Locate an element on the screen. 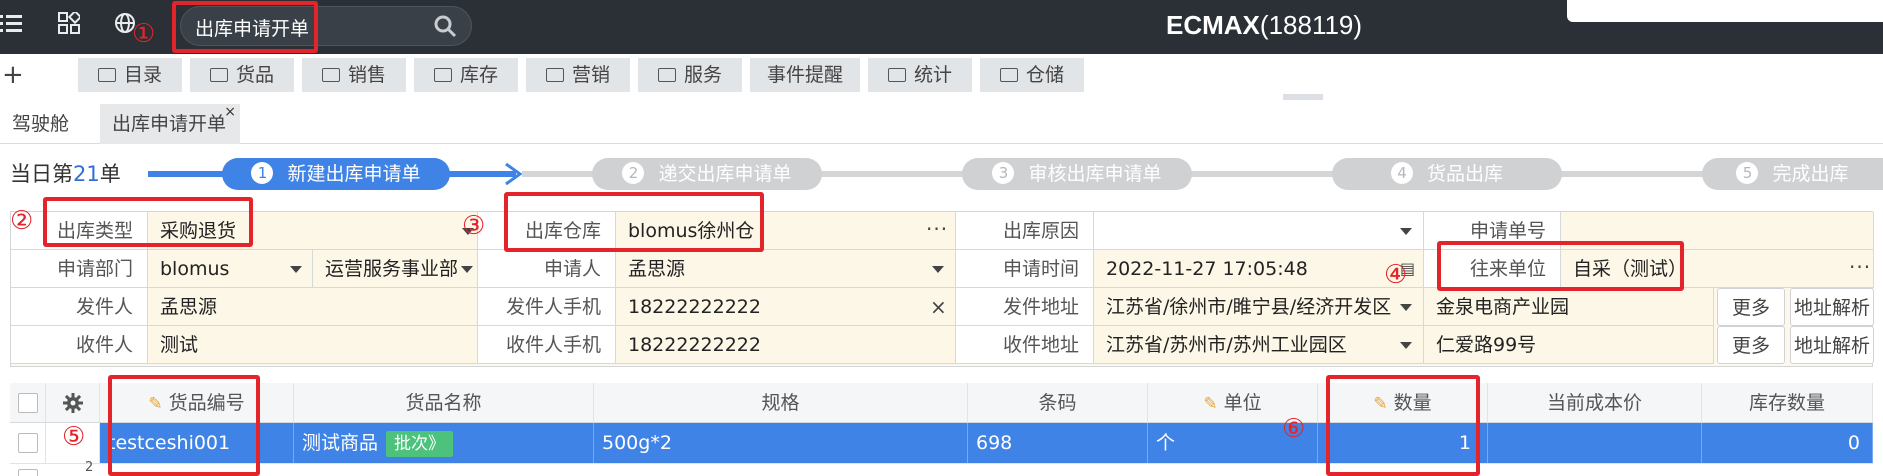 This screenshot has width=1883, height=476. sender-phone-value: 18222222222 is located at coordinates (694, 307).